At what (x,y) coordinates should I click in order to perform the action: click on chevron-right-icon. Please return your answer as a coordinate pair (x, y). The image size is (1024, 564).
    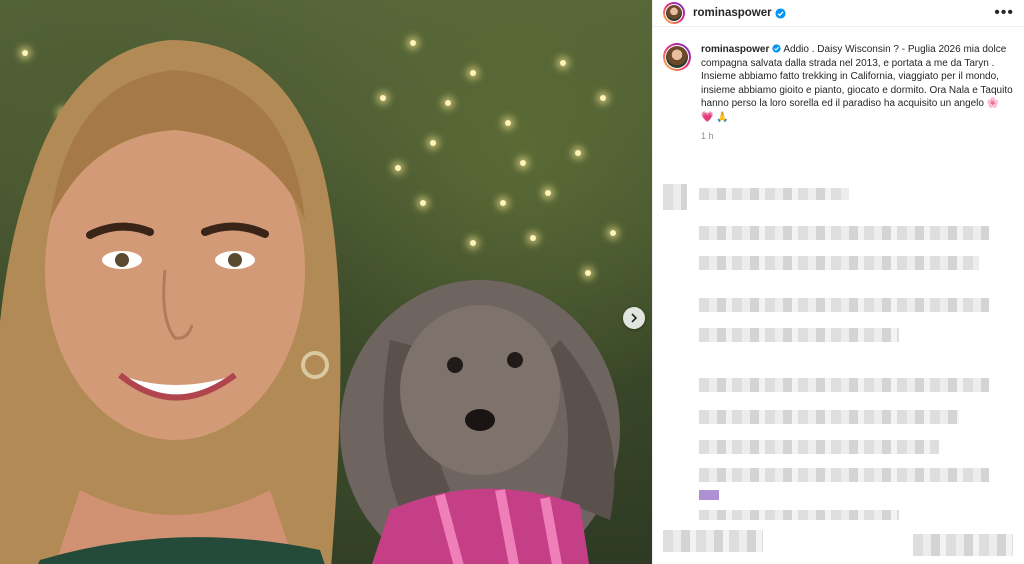
    Looking at the image, I should click on (634, 318).